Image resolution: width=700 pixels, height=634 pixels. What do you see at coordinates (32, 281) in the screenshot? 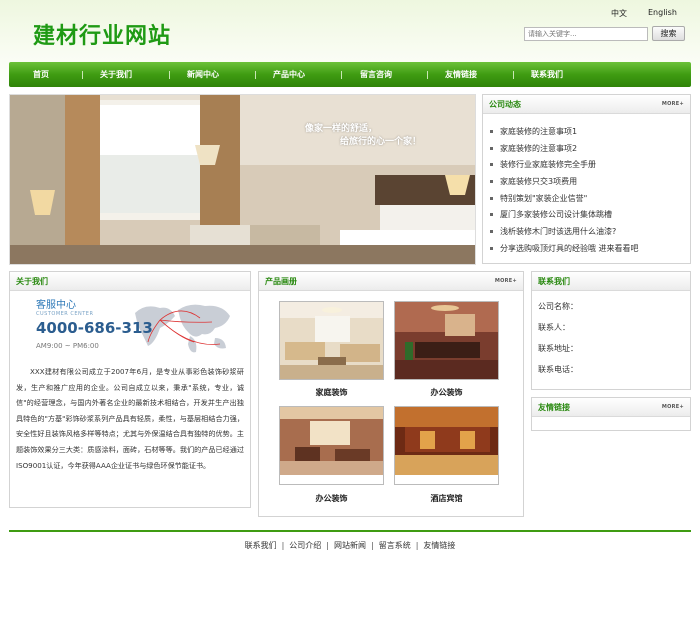
I see `about-panel-title: 关于我们` at bounding box center [32, 281].